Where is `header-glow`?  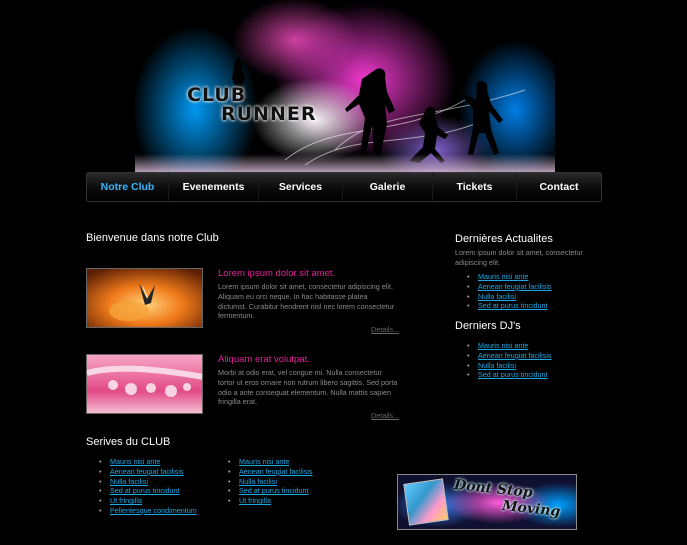
header-glow is located at coordinates (345, 163).